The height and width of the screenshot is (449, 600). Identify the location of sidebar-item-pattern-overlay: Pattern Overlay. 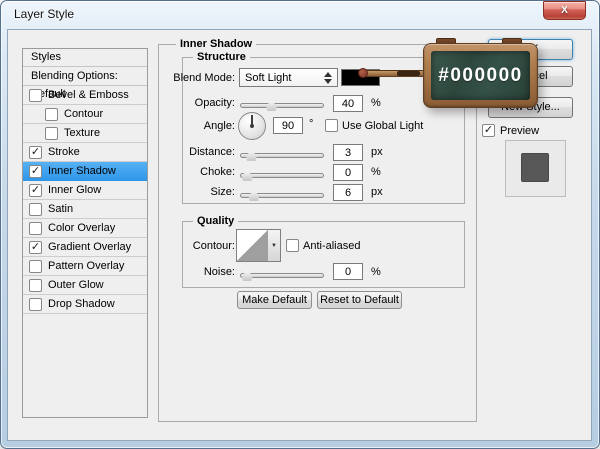
(85, 266).